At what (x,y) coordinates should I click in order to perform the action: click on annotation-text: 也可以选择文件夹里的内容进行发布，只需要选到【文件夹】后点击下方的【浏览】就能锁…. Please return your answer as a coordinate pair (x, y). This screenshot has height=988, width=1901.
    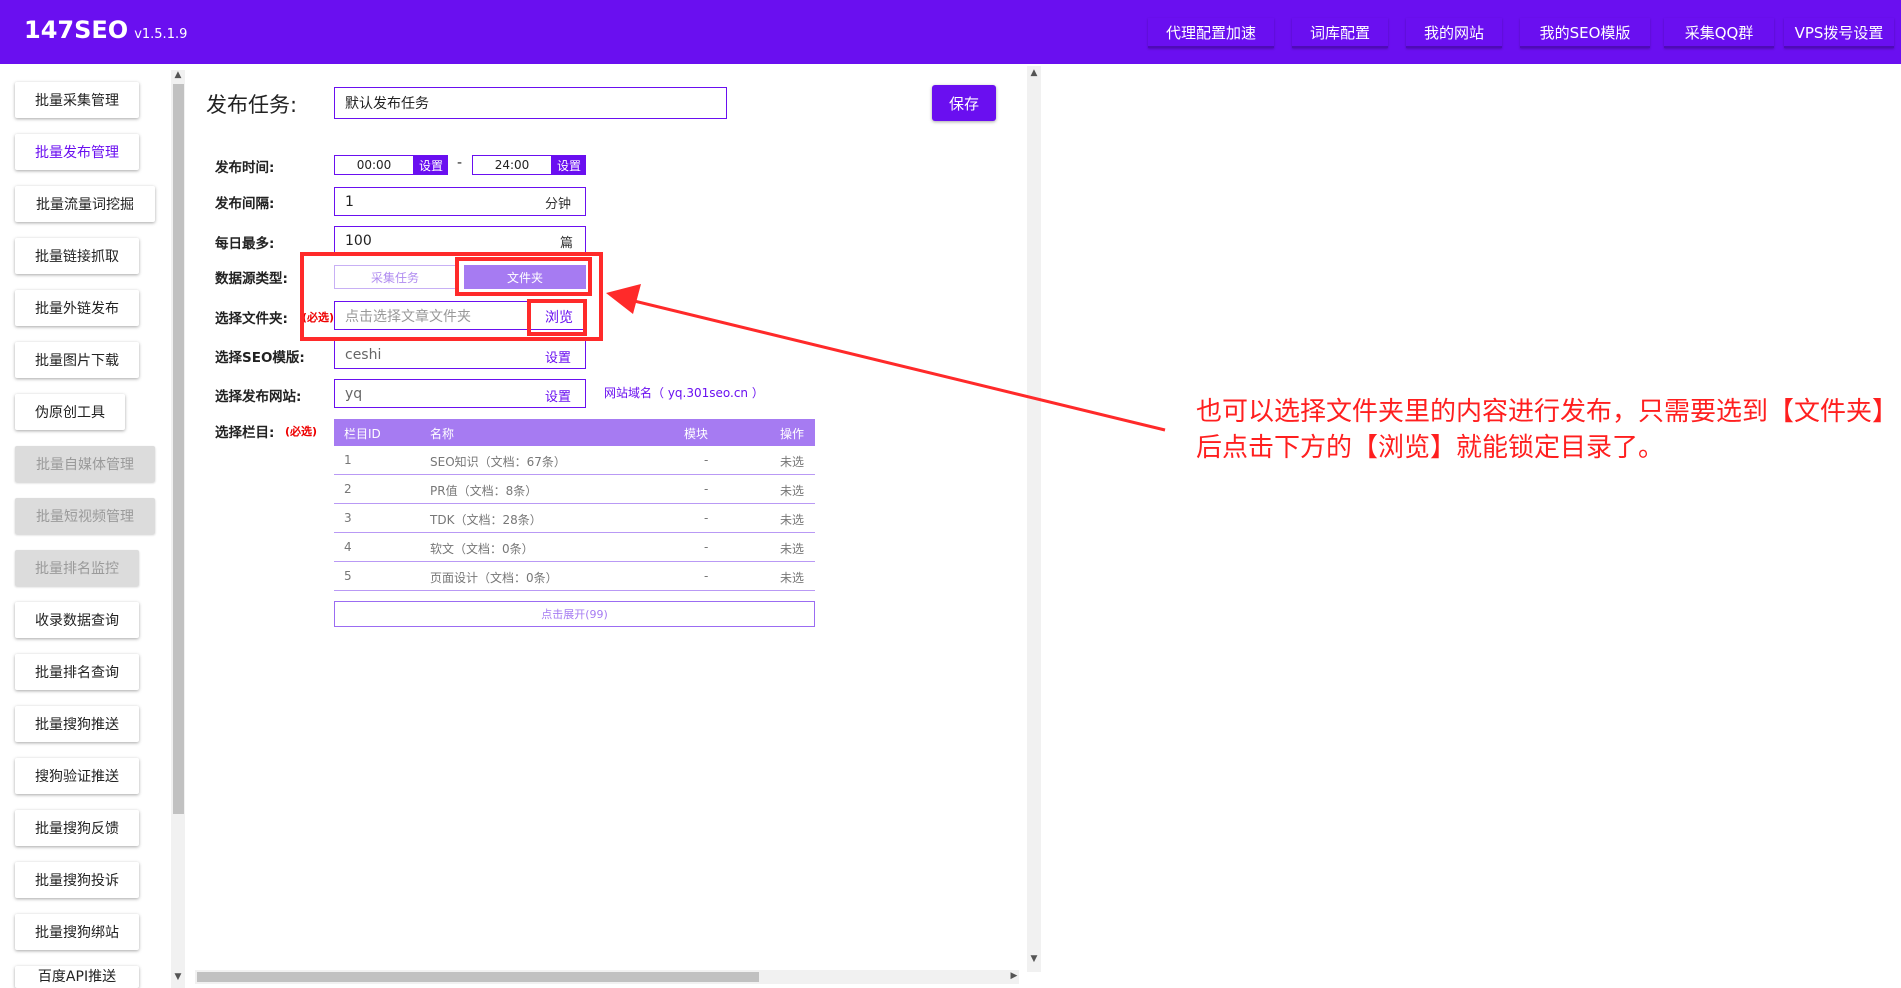
    Looking at the image, I should click on (1541, 430).